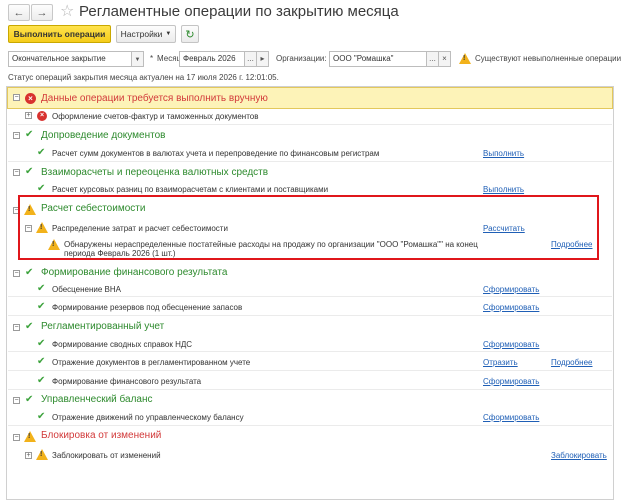 This screenshot has width=624, height=503. I want to click on forward-button: →, so click(42, 12).